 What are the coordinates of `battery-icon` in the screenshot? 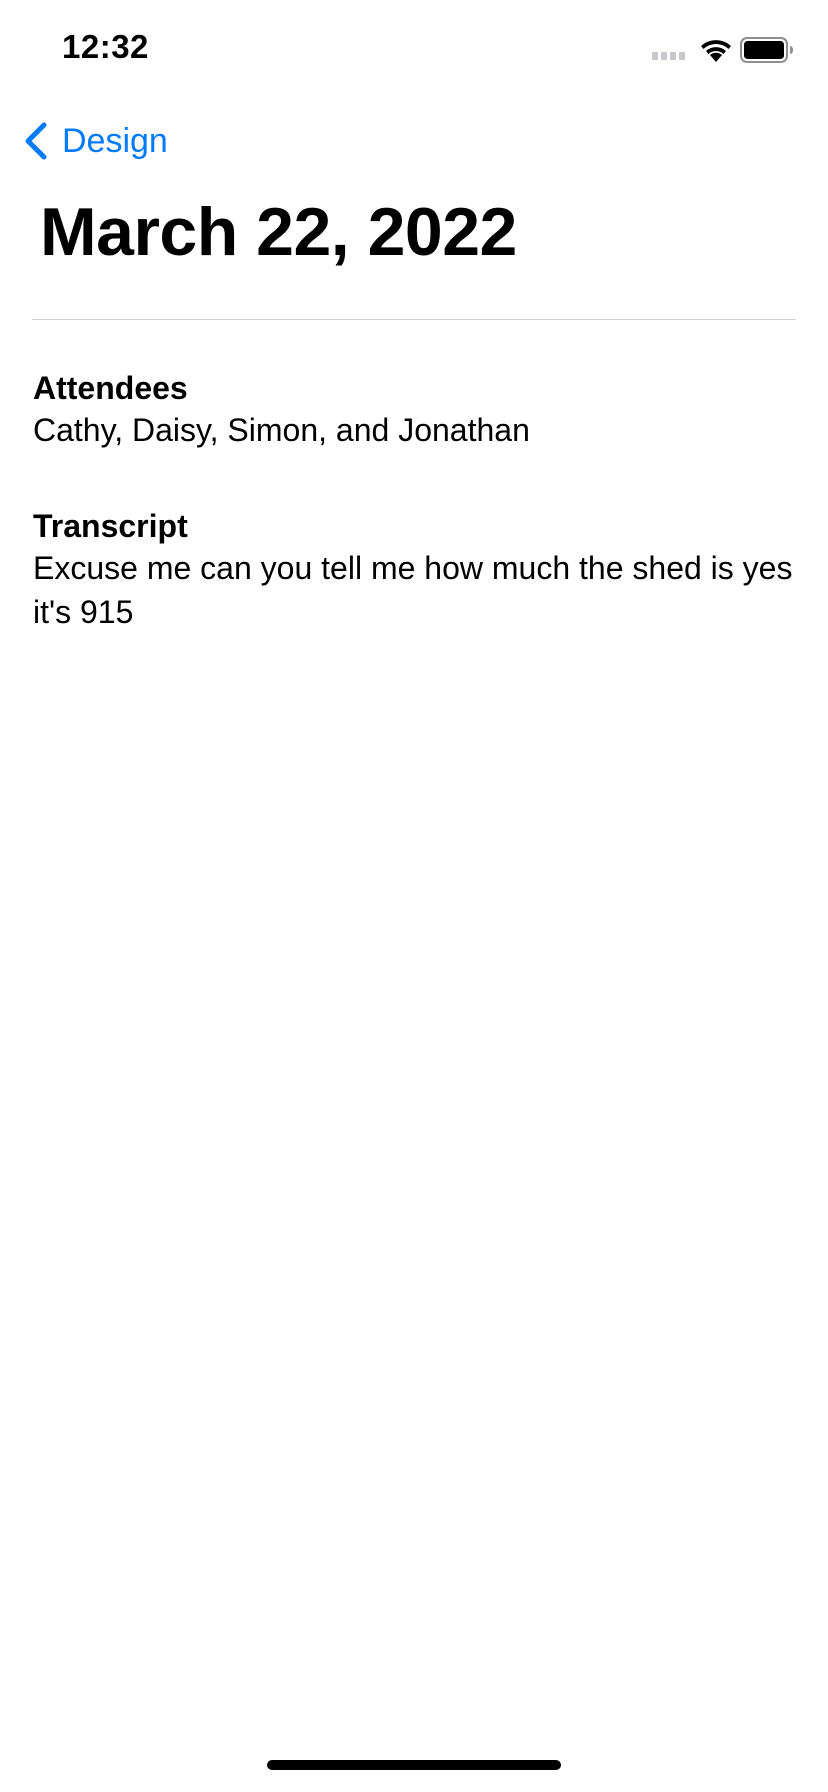 It's located at (766, 50).